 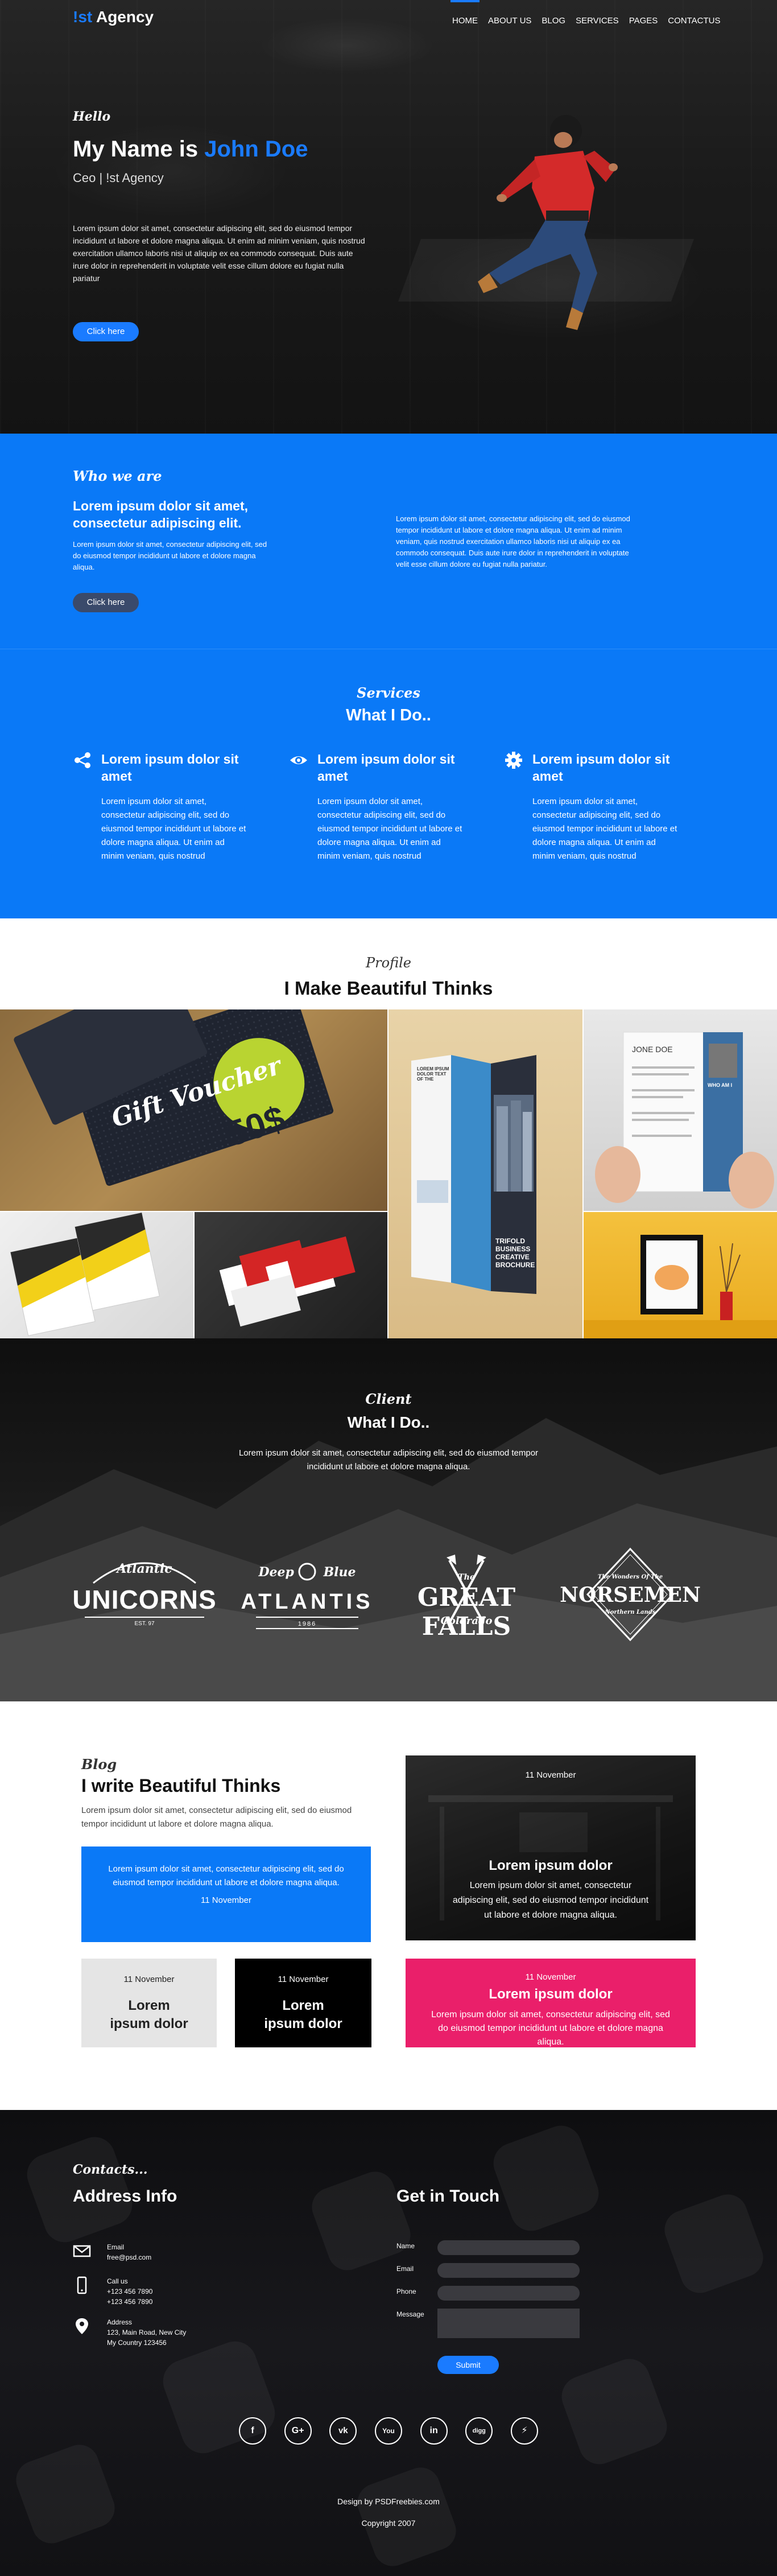 What do you see at coordinates (597, 17) in the screenshot?
I see `nav-item-services: SERVICES` at bounding box center [597, 17].